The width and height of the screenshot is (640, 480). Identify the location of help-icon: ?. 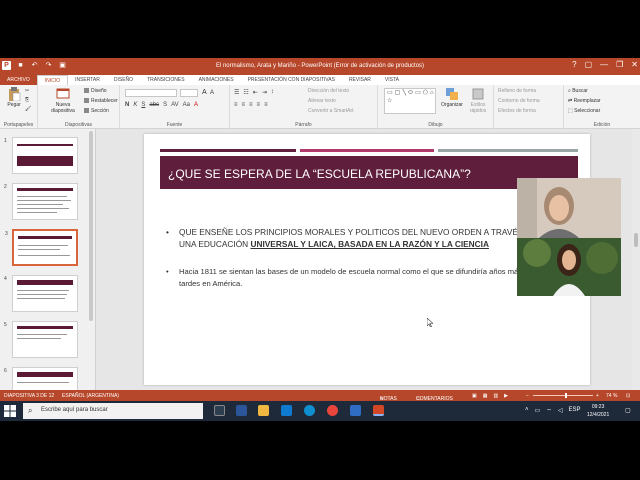
(574, 64).